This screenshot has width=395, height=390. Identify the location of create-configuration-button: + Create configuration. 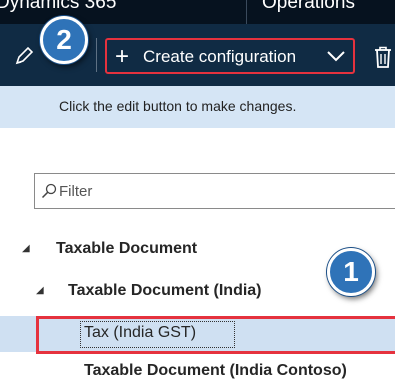
(230, 56).